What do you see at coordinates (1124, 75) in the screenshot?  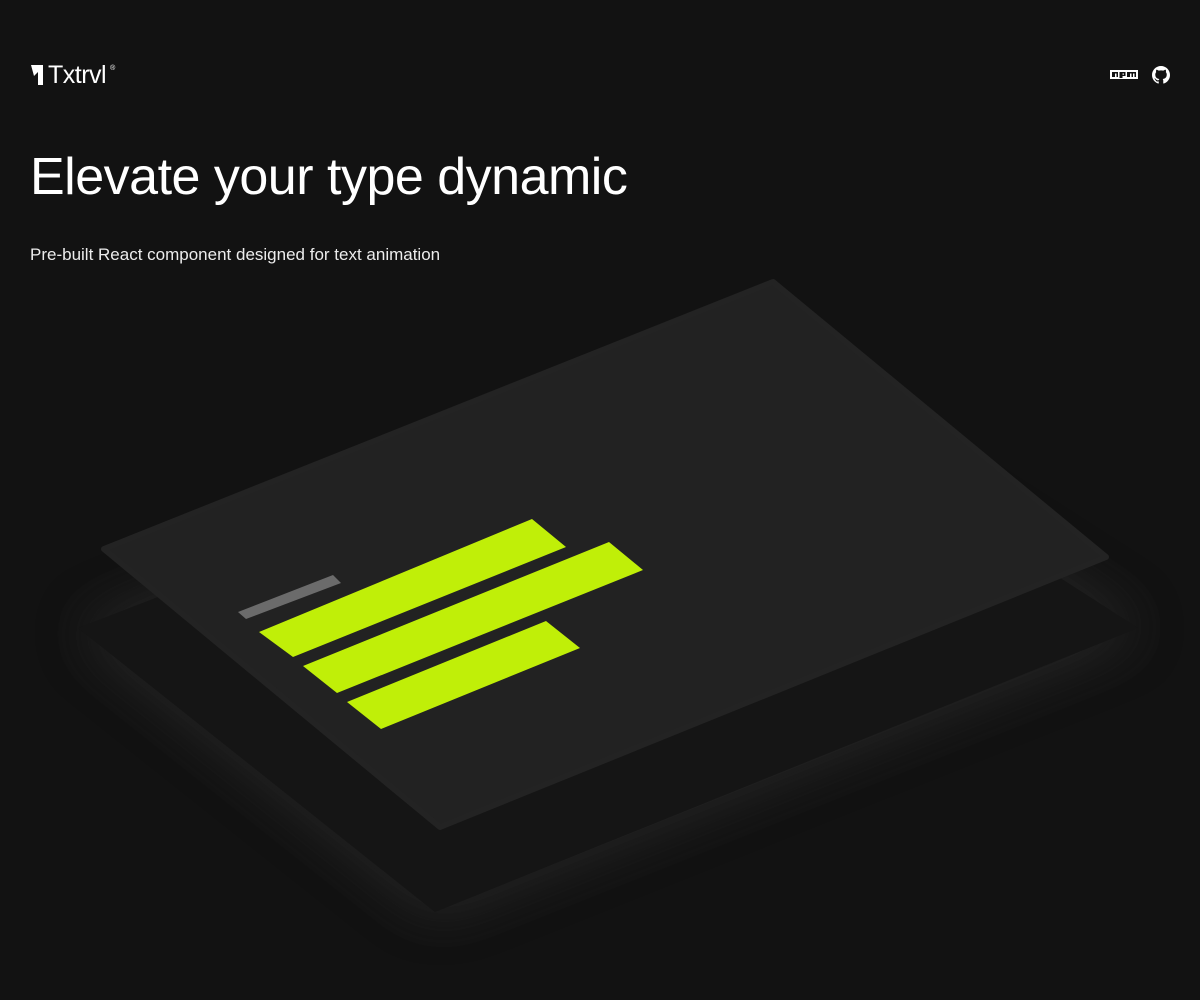 I see `npm-icon` at bounding box center [1124, 75].